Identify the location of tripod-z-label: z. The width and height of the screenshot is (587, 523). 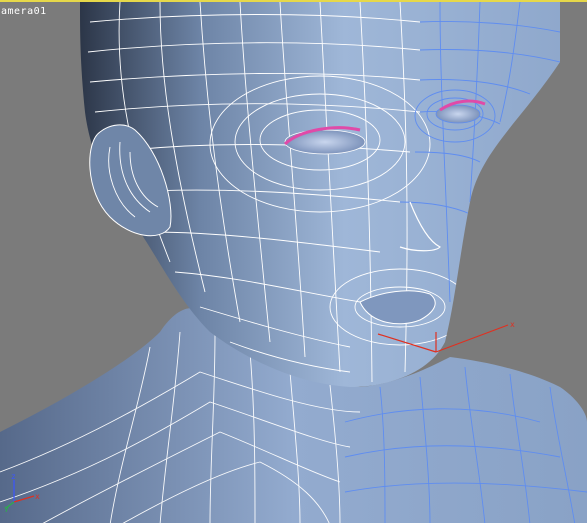
(13, 476).